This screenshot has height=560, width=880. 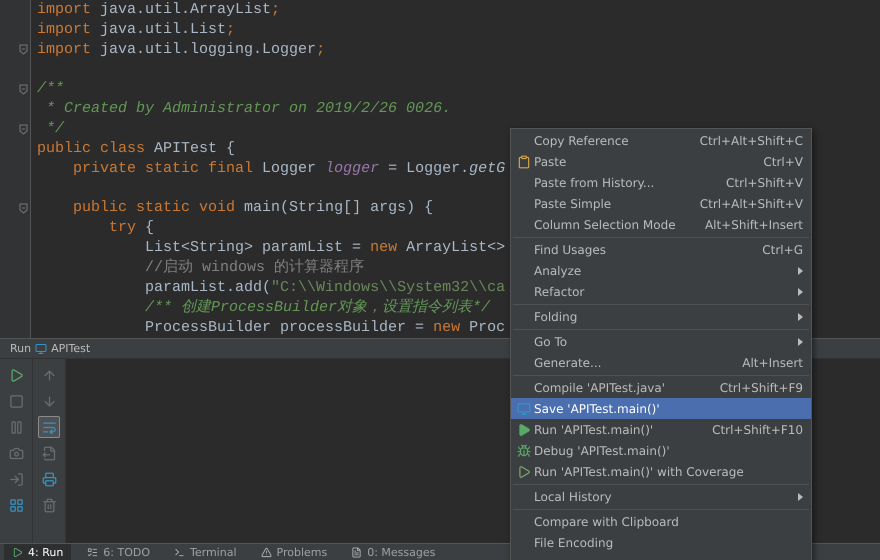 I want to click on code-line: paramList.add("C:\\Windows\\System32\\ca, so click(x=325, y=288).